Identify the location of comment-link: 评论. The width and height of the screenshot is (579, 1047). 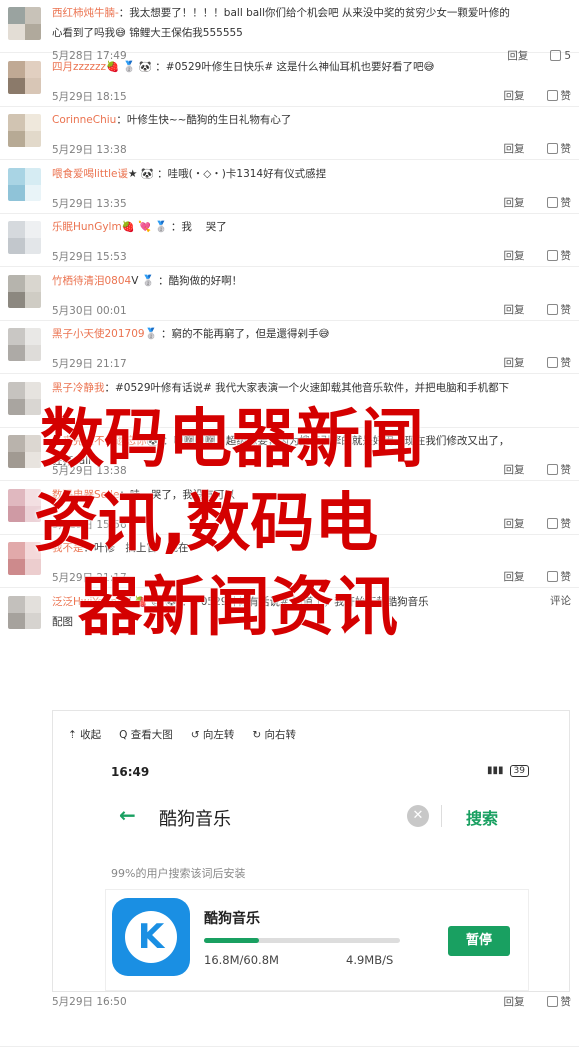
(560, 600).